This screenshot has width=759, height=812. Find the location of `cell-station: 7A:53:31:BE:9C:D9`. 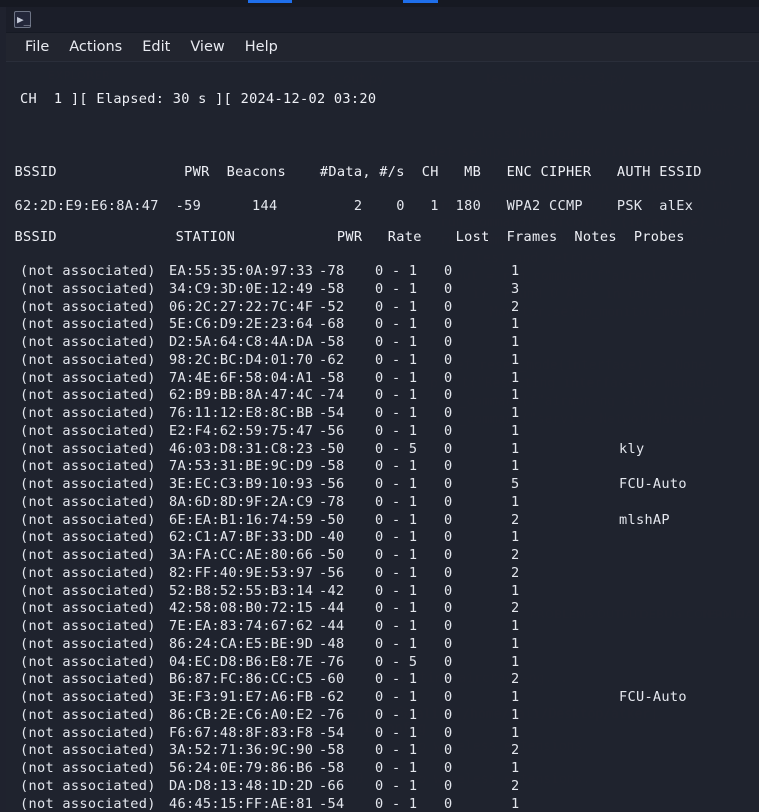

cell-station: 7A:53:31:BE:9C:D9 is located at coordinates (241, 466).